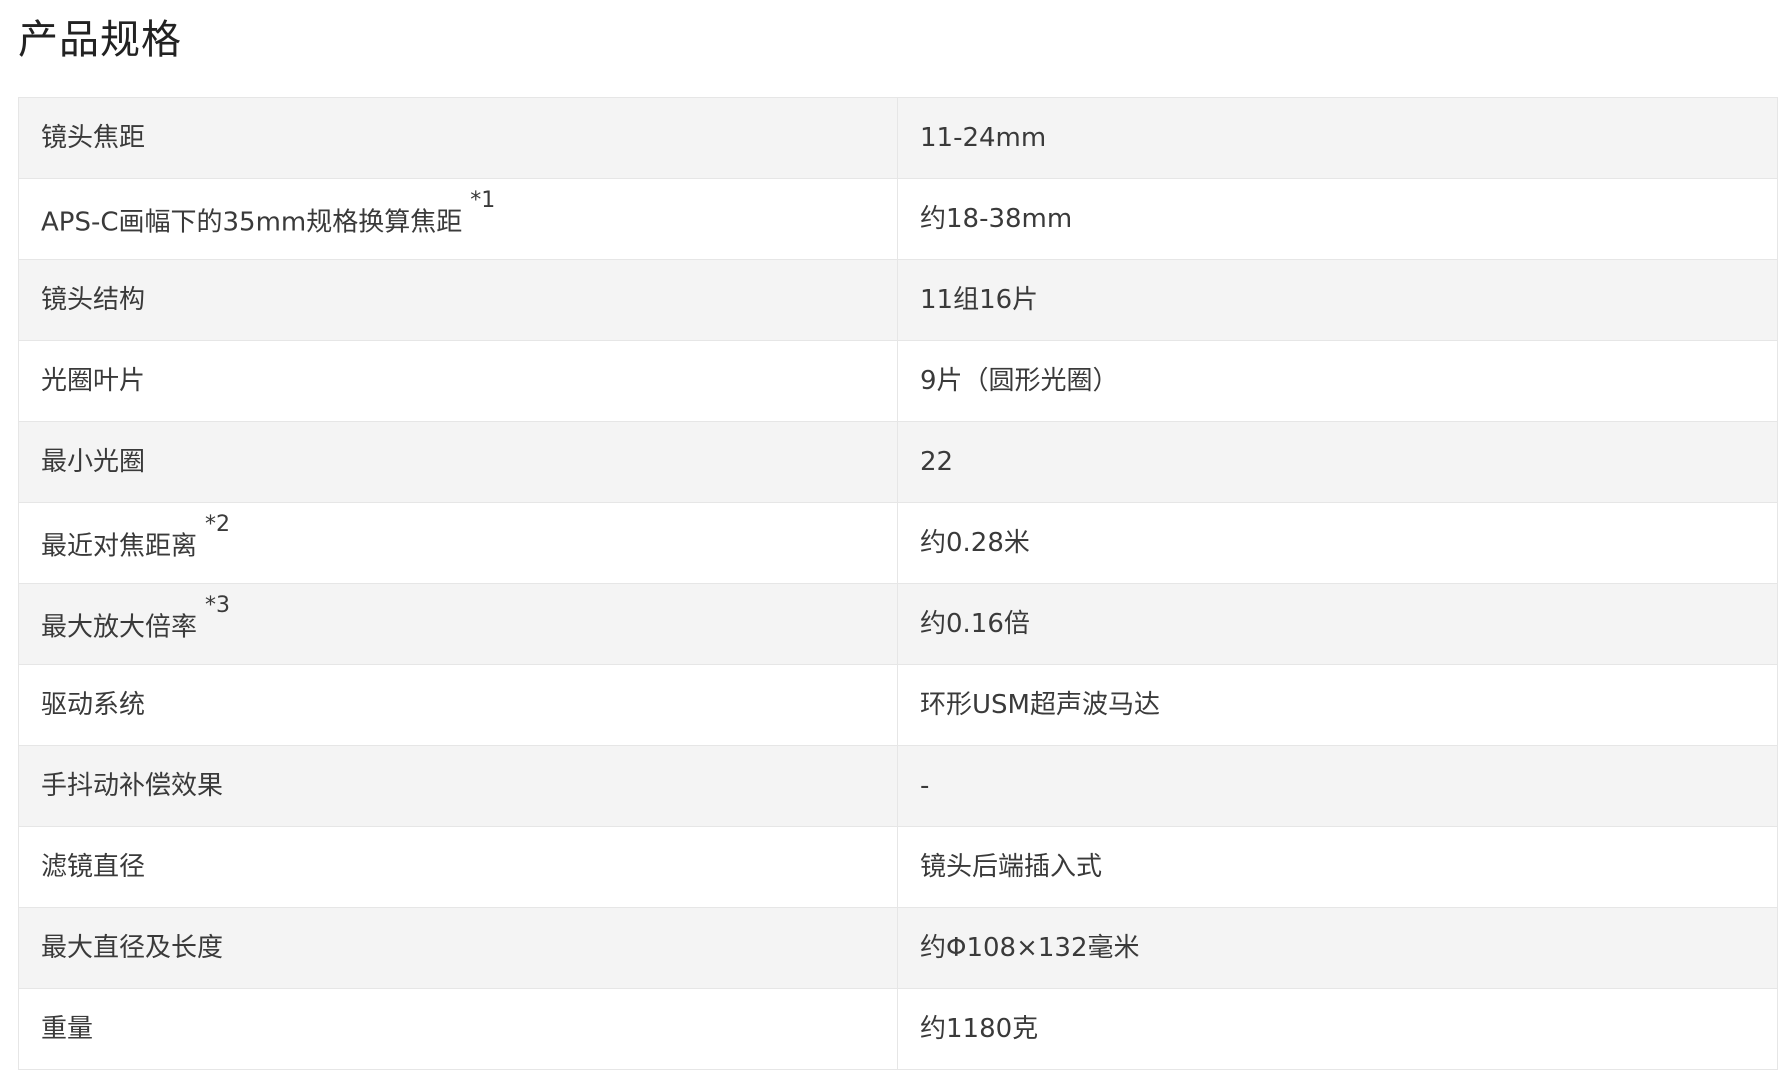 The height and width of the screenshot is (1090, 1782). I want to click on spec-label: 光圈叶片, so click(458, 381).